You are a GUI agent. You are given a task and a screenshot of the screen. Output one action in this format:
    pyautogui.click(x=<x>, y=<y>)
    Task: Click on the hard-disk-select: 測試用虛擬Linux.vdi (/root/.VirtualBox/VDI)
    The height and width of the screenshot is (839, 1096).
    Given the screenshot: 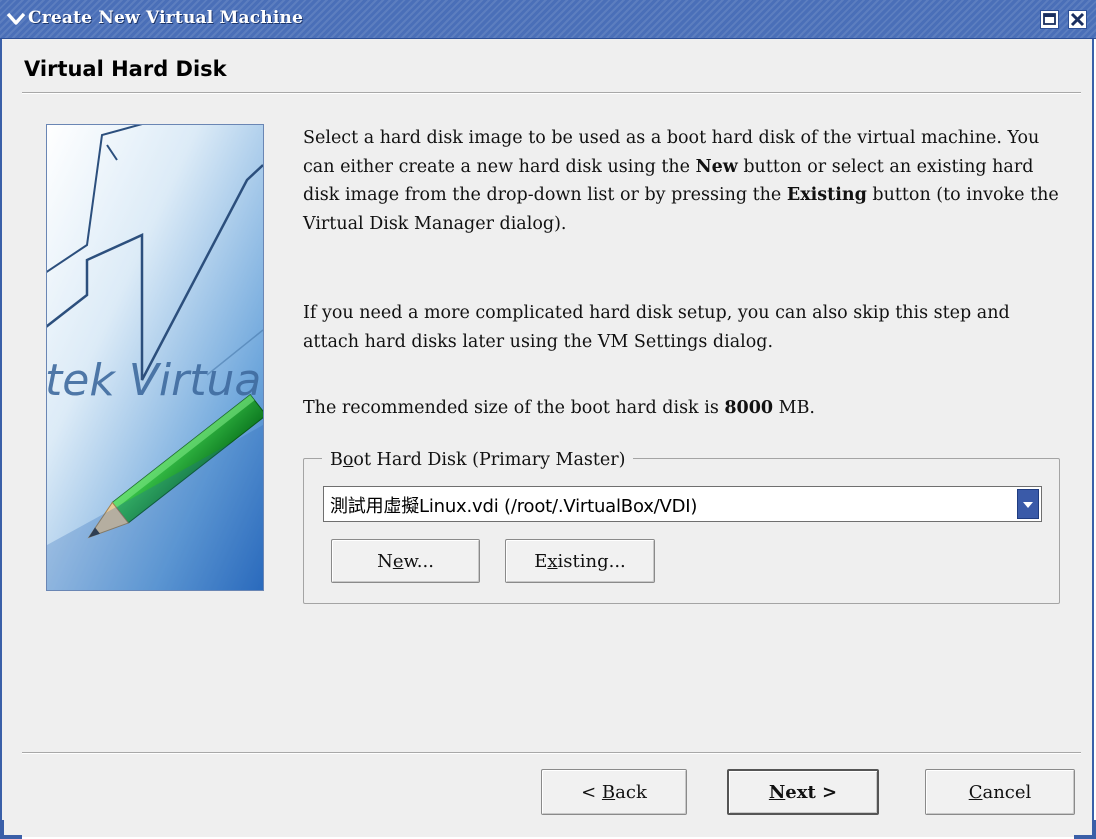 What is the action you would take?
    pyautogui.click(x=682, y=504)
    